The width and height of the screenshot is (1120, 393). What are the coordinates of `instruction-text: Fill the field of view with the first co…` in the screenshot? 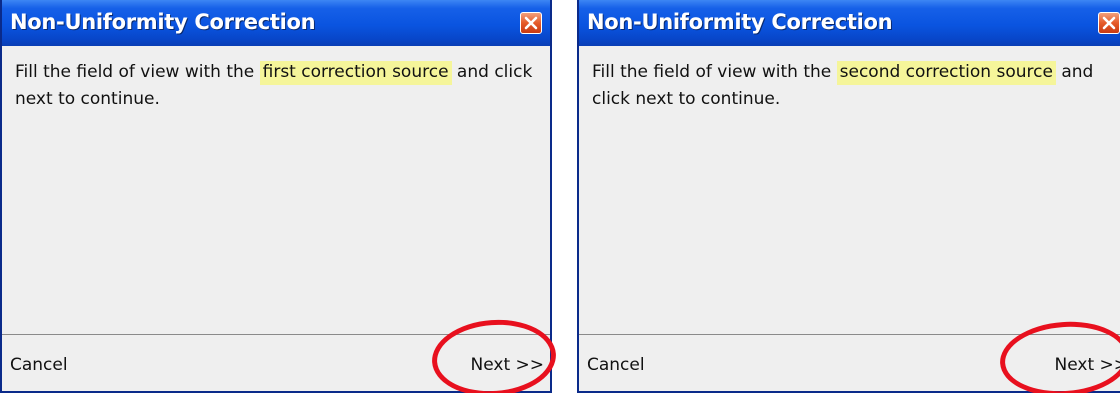 It's located at (275, 86).